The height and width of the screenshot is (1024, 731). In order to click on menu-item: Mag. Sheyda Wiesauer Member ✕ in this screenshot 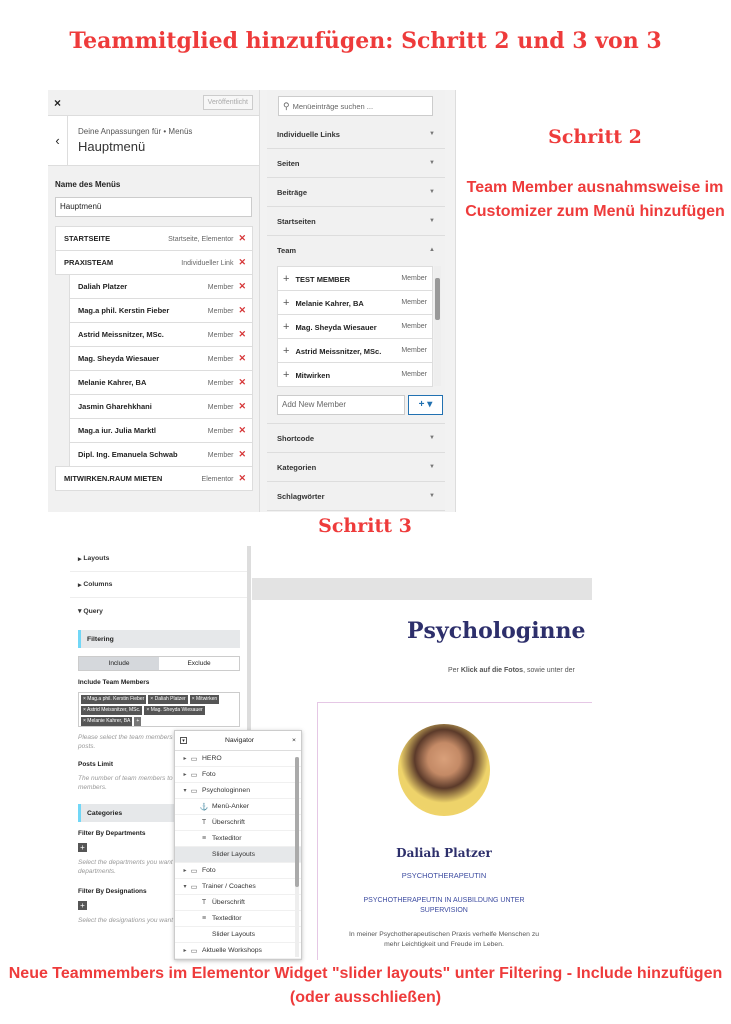, I will do `click(161, 358)`.